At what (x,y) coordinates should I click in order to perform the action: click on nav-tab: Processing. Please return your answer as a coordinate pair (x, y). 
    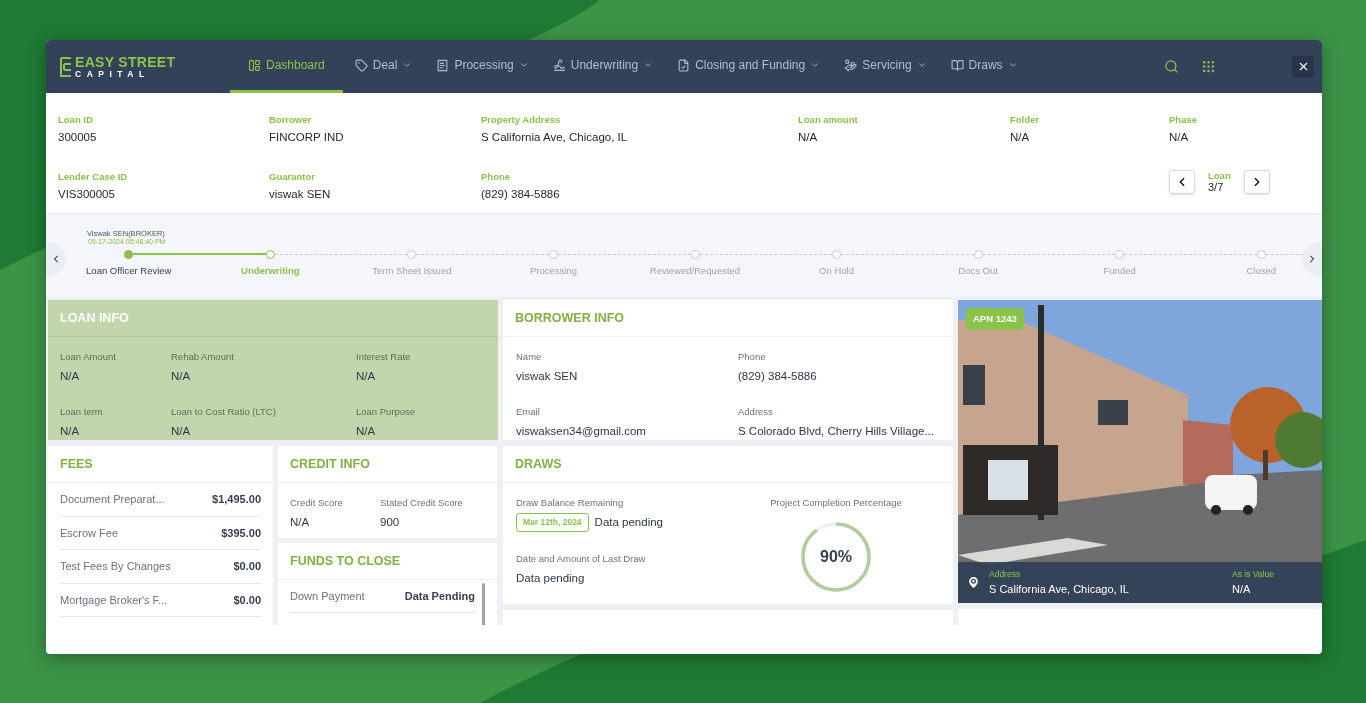
    Looking at the image, I should click on (482, 66).